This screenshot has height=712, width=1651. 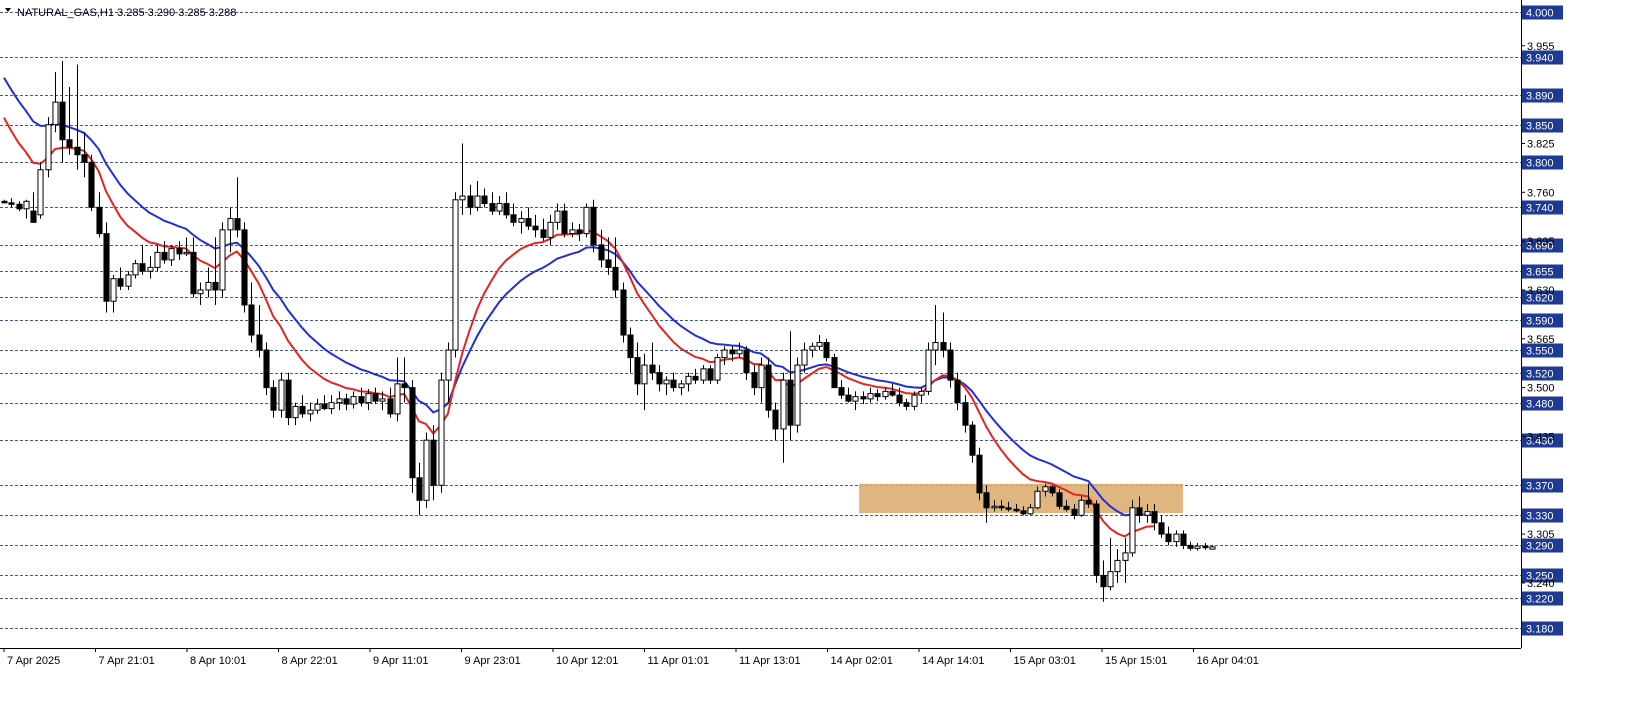 What do you see at coordinates (1540, 127) in the screenshot?
I see `level-price-label: 3.850` at bounding box center [1540, 127].